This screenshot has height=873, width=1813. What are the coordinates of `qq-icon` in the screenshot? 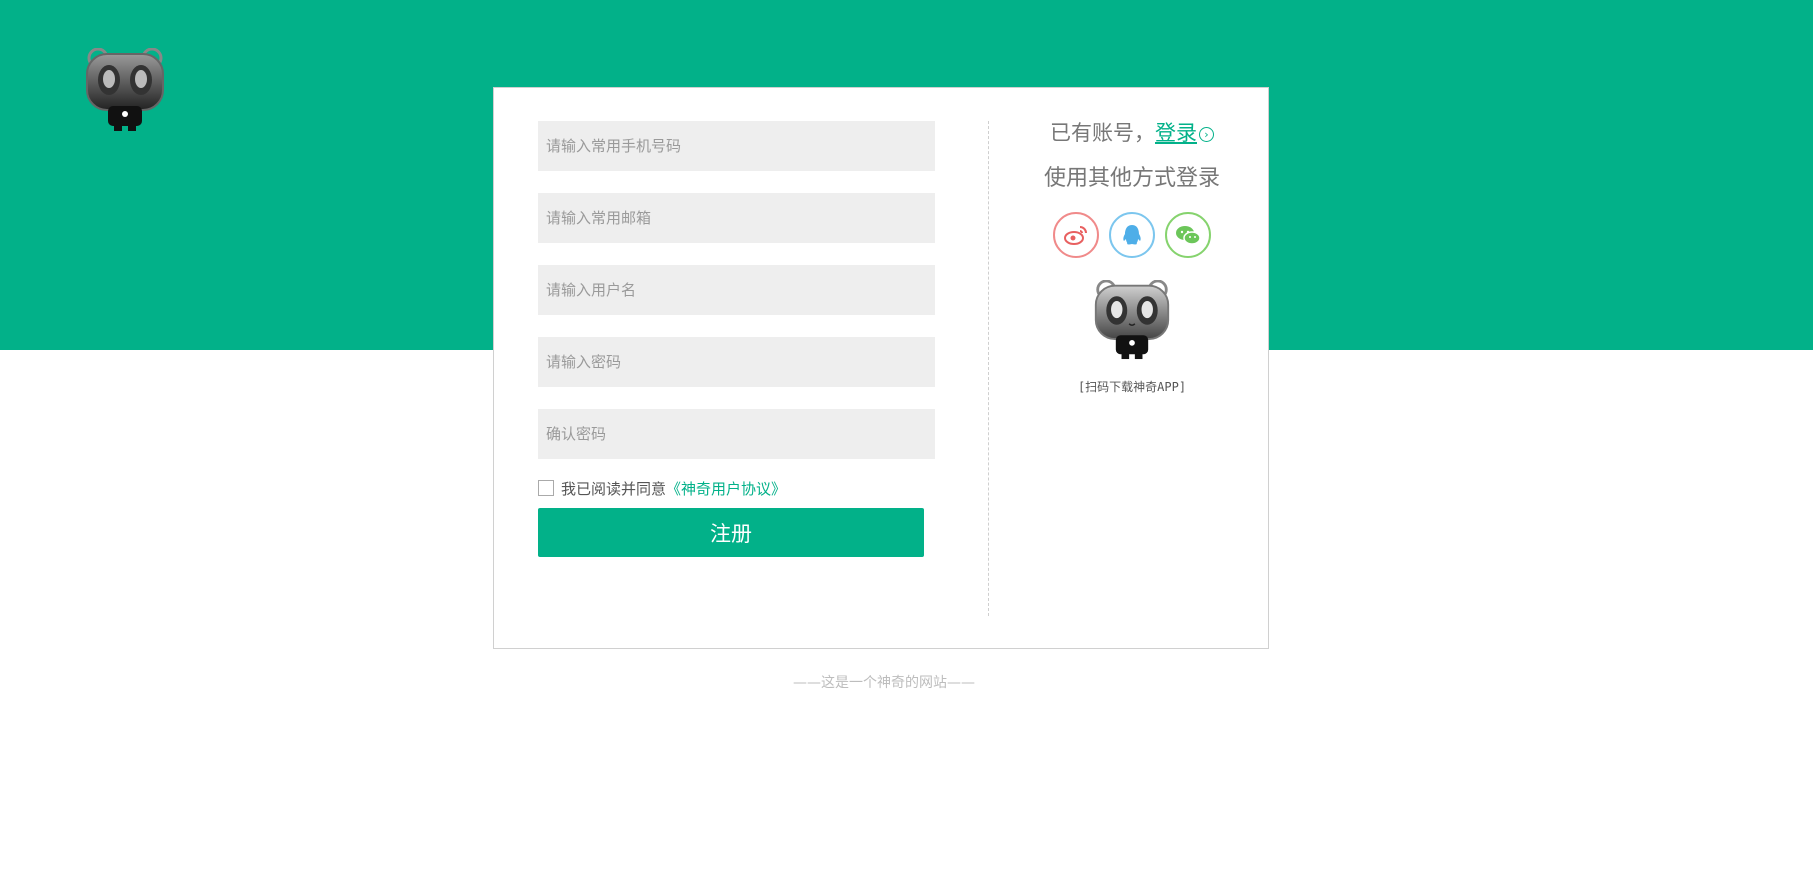 It's located at (1132, 235).